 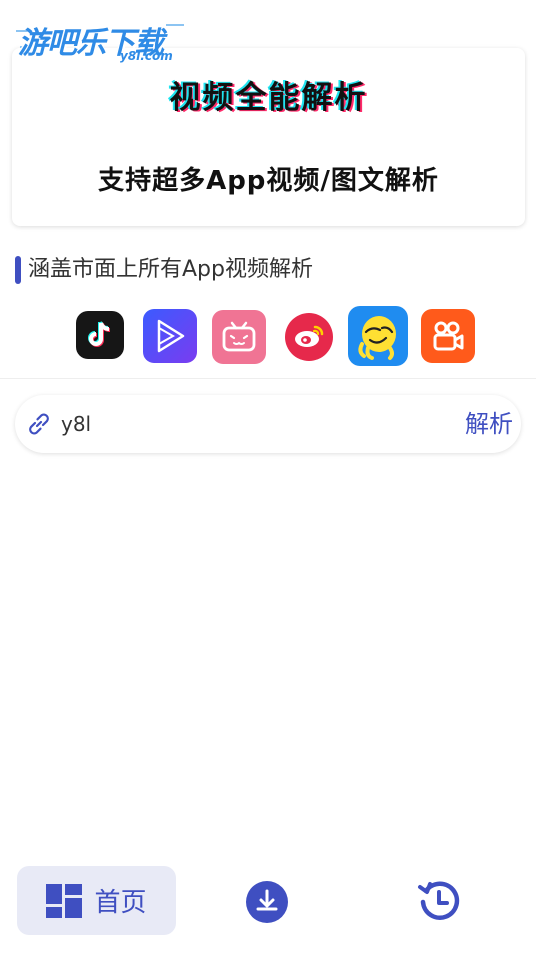 I want to click on link-input, so click(x=251, y=424).